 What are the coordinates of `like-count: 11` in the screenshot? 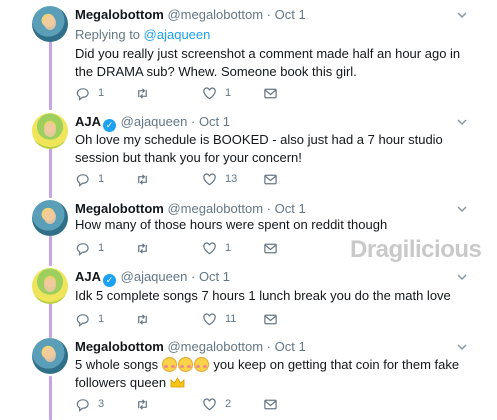 It's located at (231, 319).